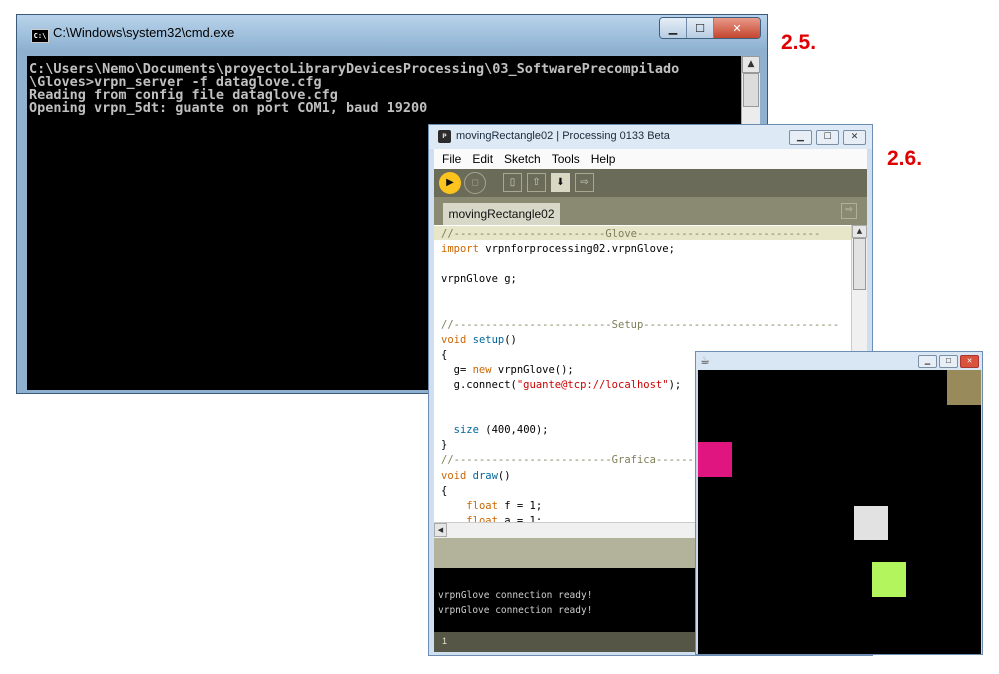 The width and height of the screenshot is (999, 674). What do you see at coordinates (799, 42) in the screenshot?
I see `step-label-2-5: 2.5.` at bounding box center [799, 42].